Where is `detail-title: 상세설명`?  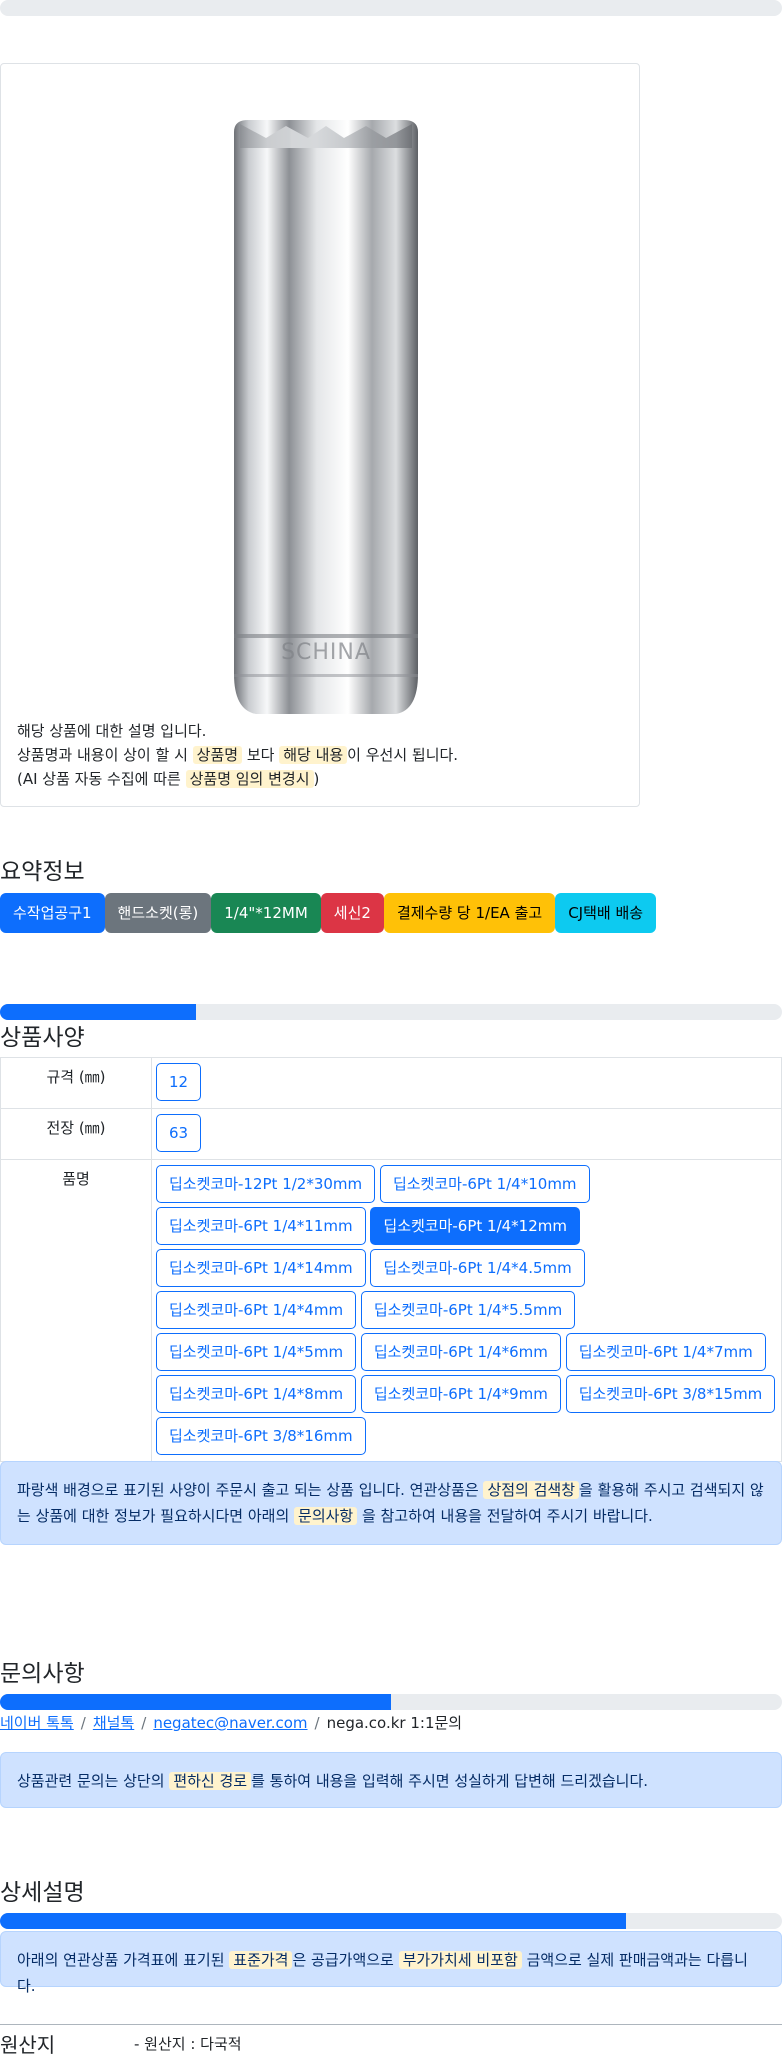
detail-title: 상세설명 is located at coordinates (42, 1893).